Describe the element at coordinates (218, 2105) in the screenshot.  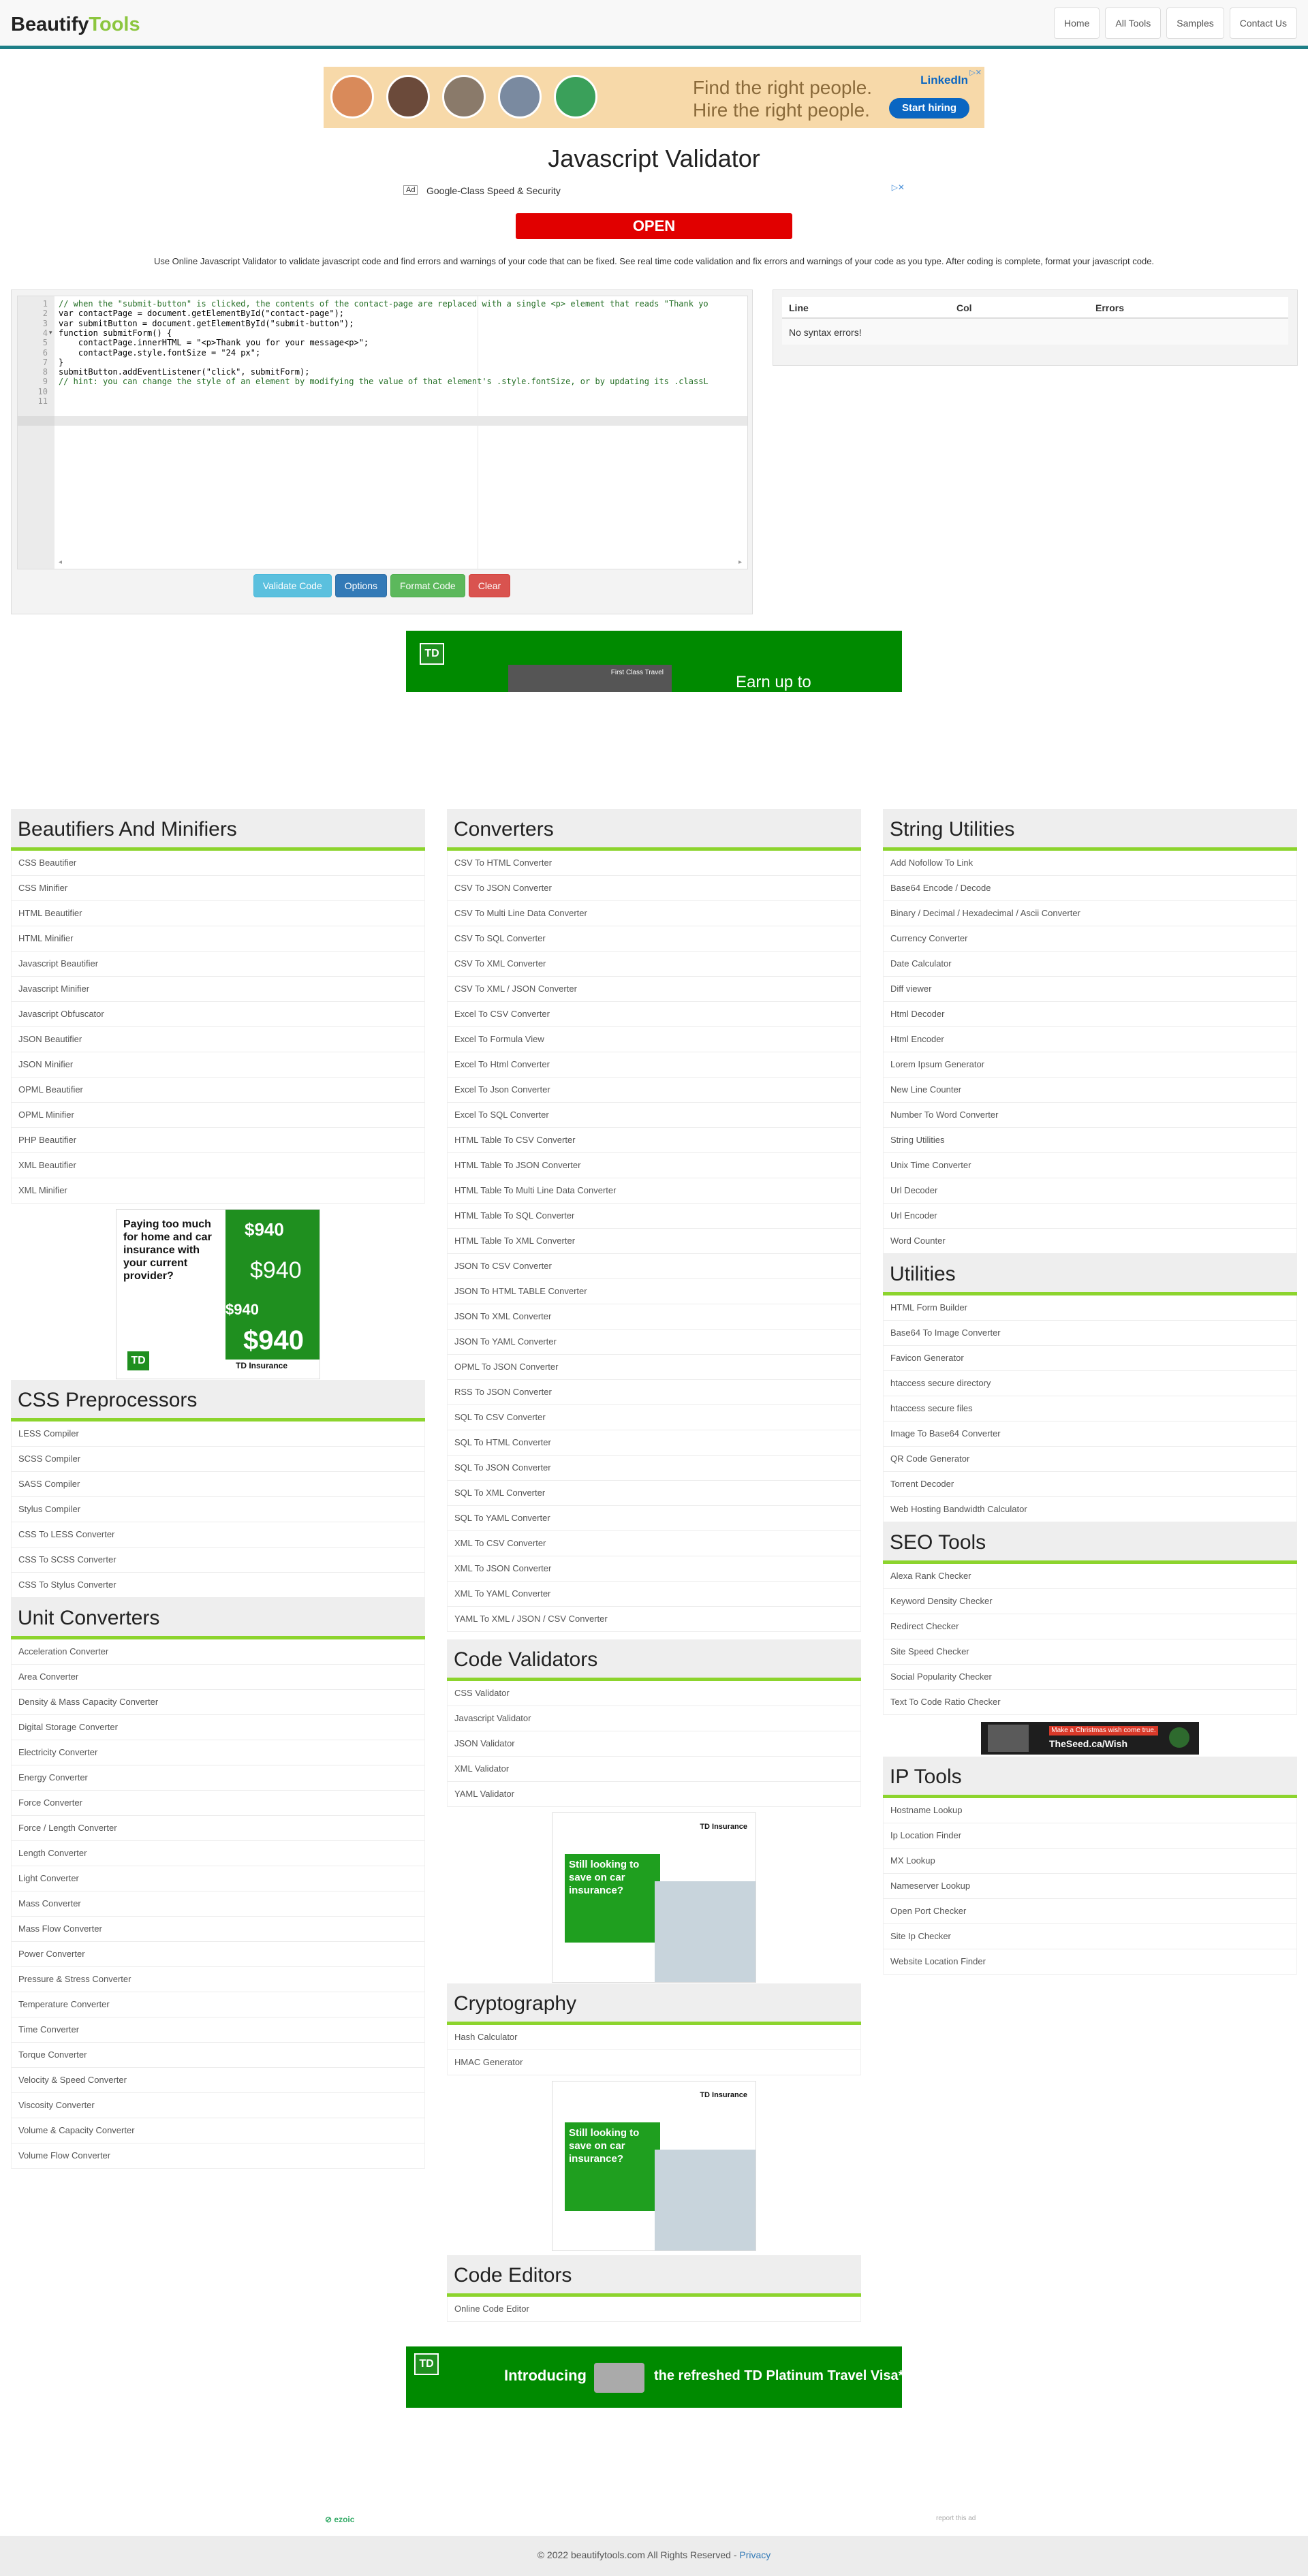
I see `tool-link: Viscosity Converter` at that location.